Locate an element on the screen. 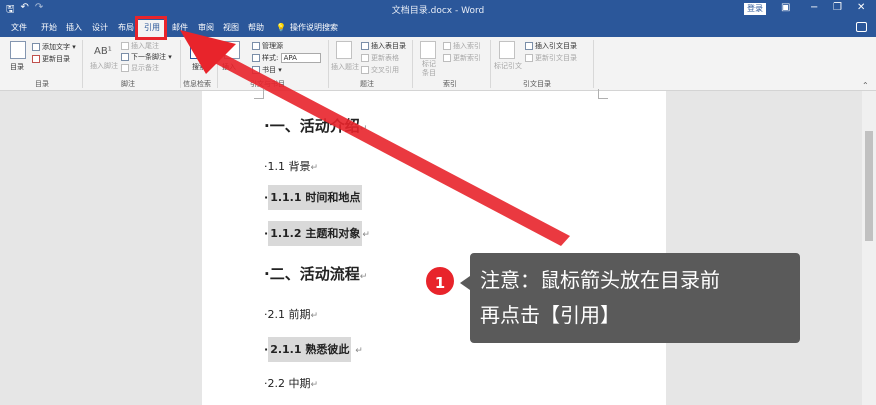  bibliography-button: 书目 ▾ is located at coordinates (267, 70).